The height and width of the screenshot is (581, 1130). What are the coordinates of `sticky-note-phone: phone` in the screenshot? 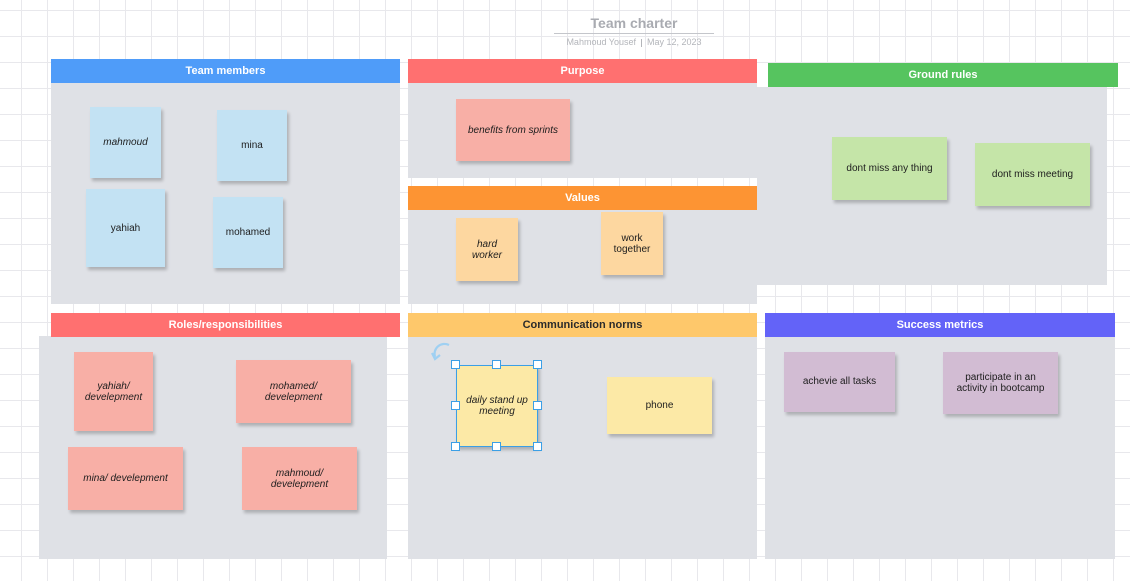 It's located at (659, 405).